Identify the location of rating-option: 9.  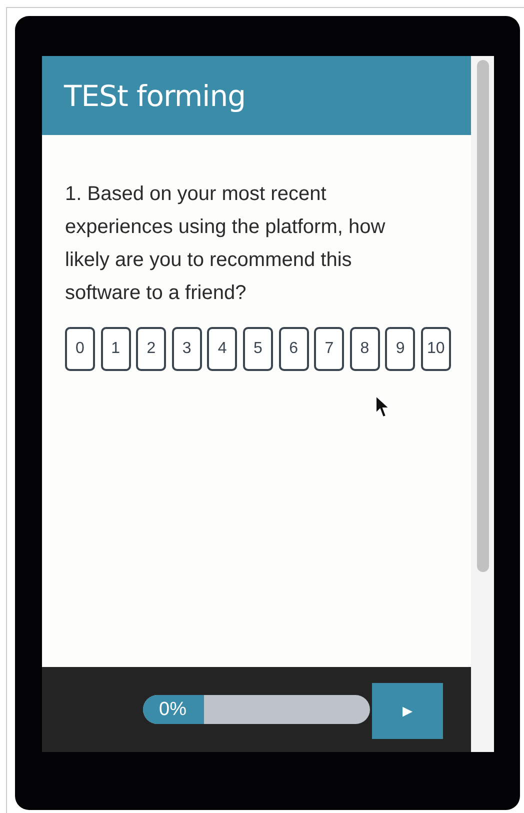
(400, 349).